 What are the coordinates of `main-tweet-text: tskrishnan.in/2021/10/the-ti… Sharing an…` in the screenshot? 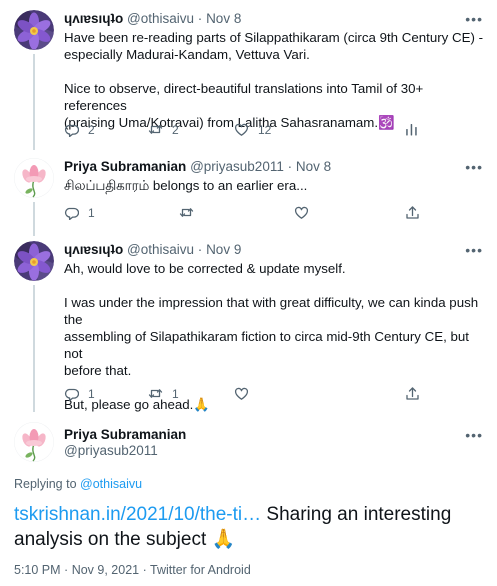 It's located at (249, 527).